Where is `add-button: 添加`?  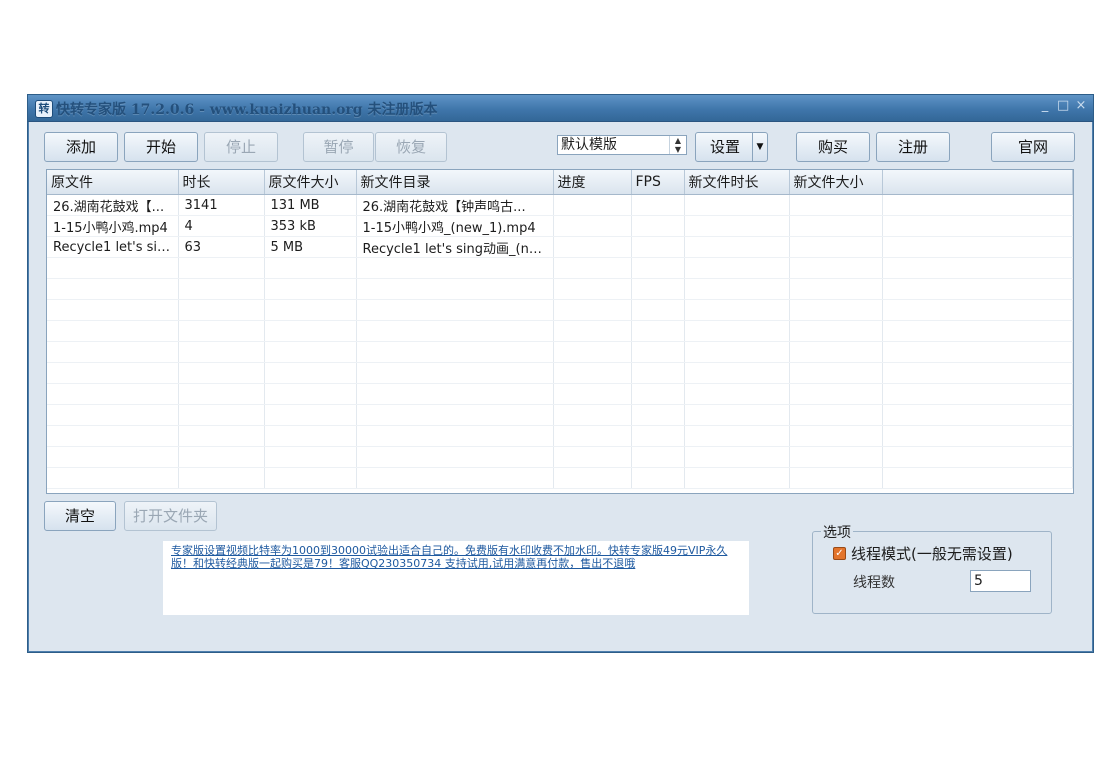 add-button: 添加 is located at coordinates (81, 147).